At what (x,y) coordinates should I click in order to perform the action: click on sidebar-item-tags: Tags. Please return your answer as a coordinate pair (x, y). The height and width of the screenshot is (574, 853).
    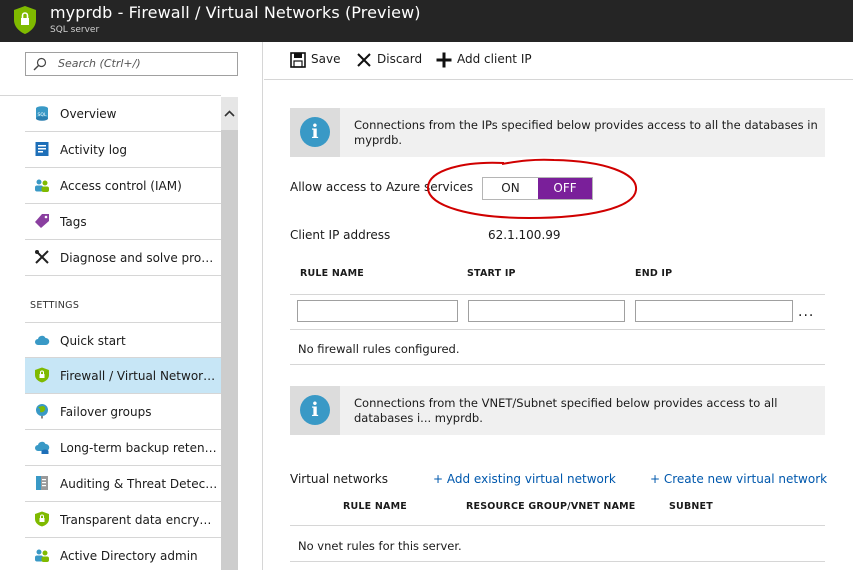
    Looking at the image, I should click on (123, 222).